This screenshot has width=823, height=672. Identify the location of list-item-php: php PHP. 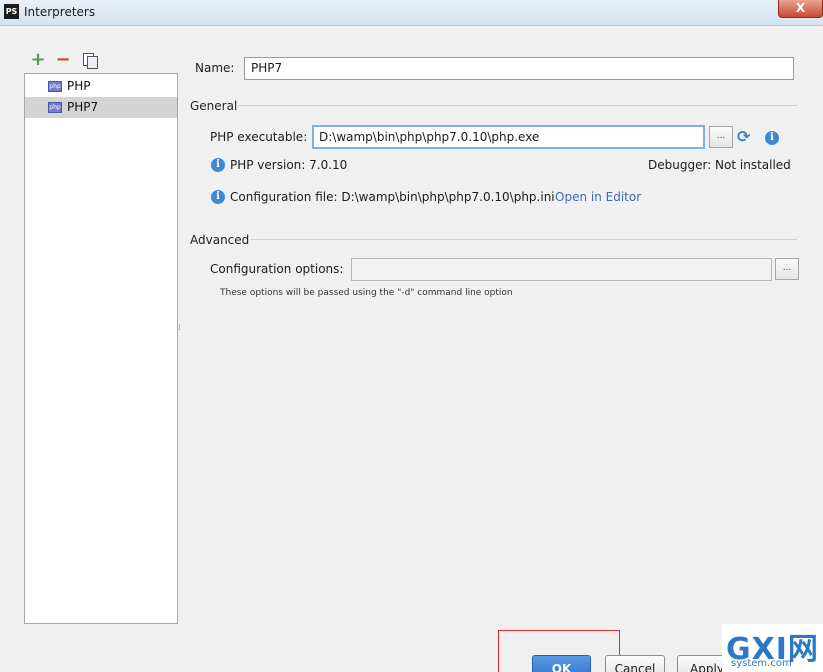
(101, 86).